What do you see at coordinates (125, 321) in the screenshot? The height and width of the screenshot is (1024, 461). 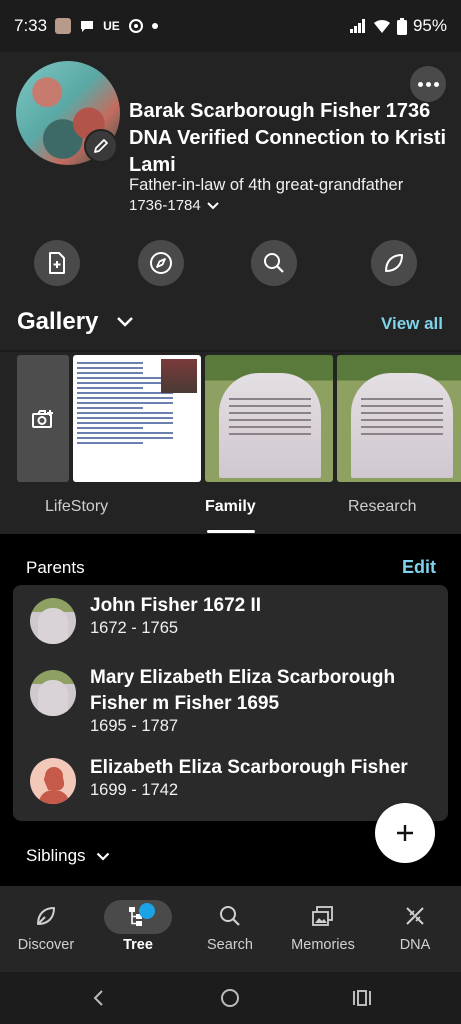 I see `gallery-chevron-down-icon` at bounding box center [125, 321].